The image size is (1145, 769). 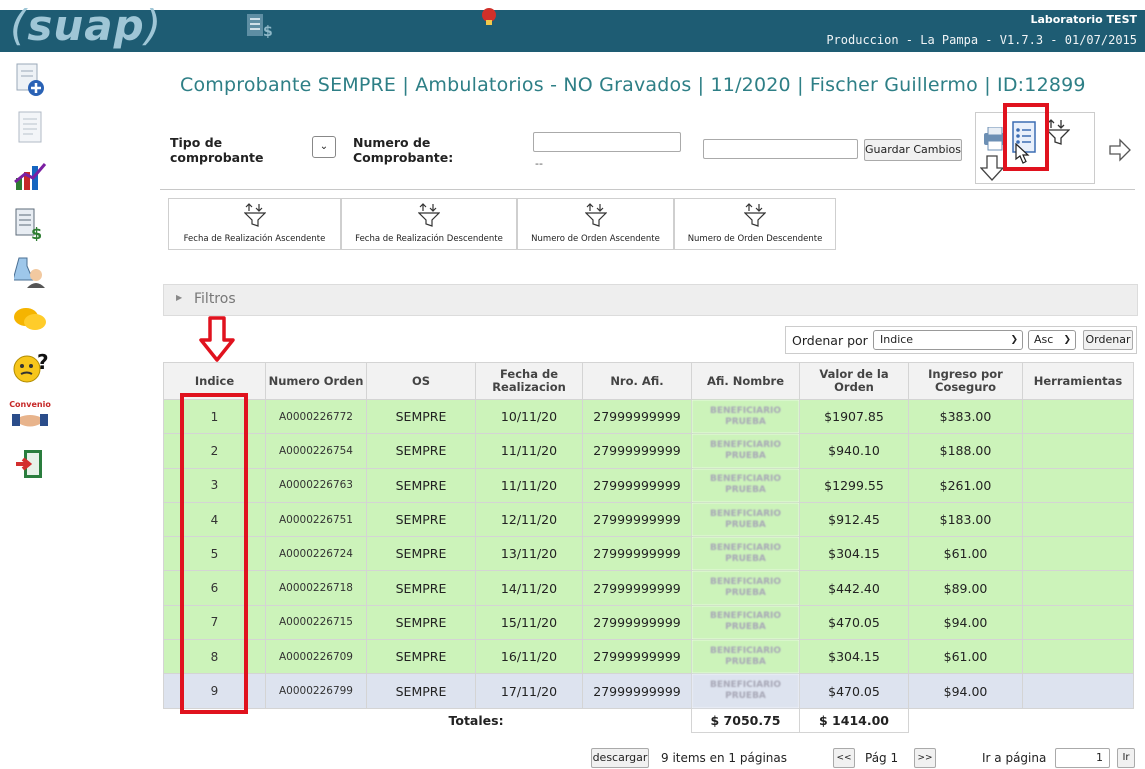 What do you see at coordinates (30, 128) in the screenshot?
I see `sidebar-item-document` at bounding box center [30, 128].